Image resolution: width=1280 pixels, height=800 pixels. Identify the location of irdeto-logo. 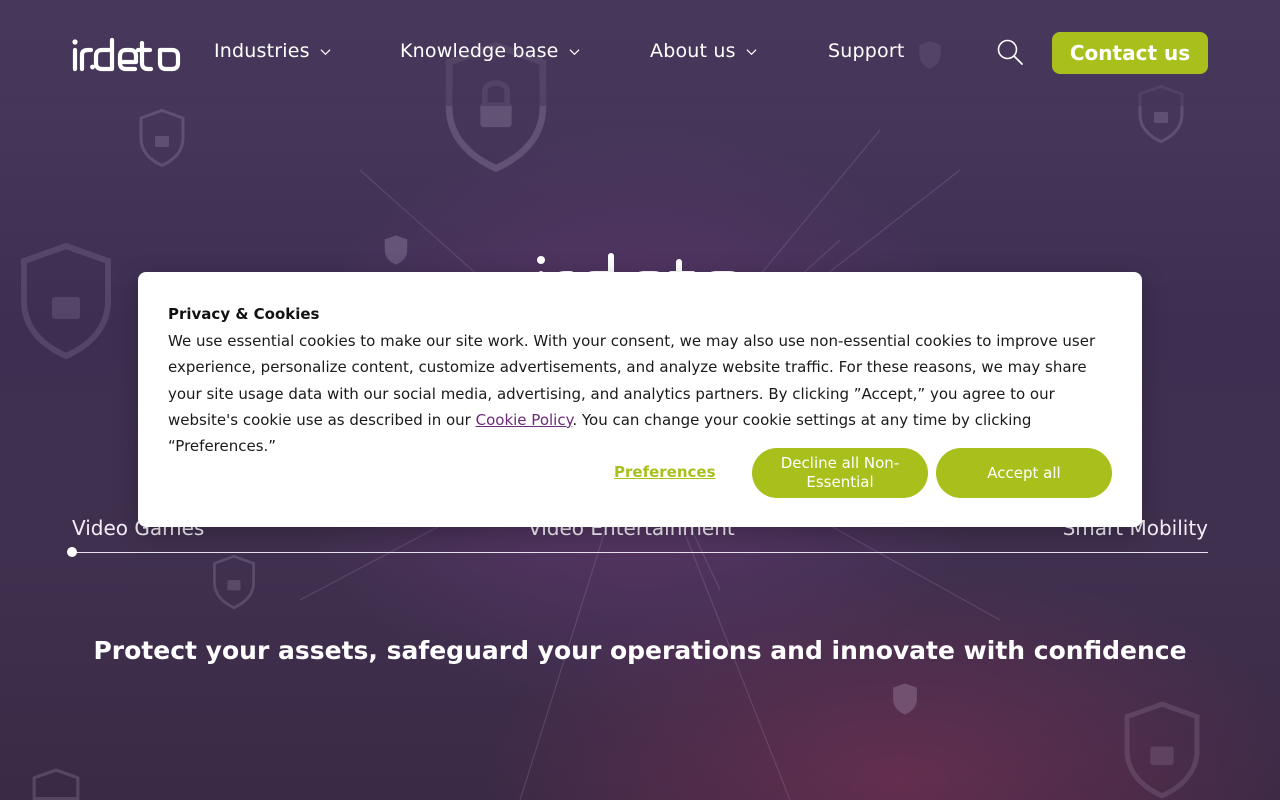
(127, 54).